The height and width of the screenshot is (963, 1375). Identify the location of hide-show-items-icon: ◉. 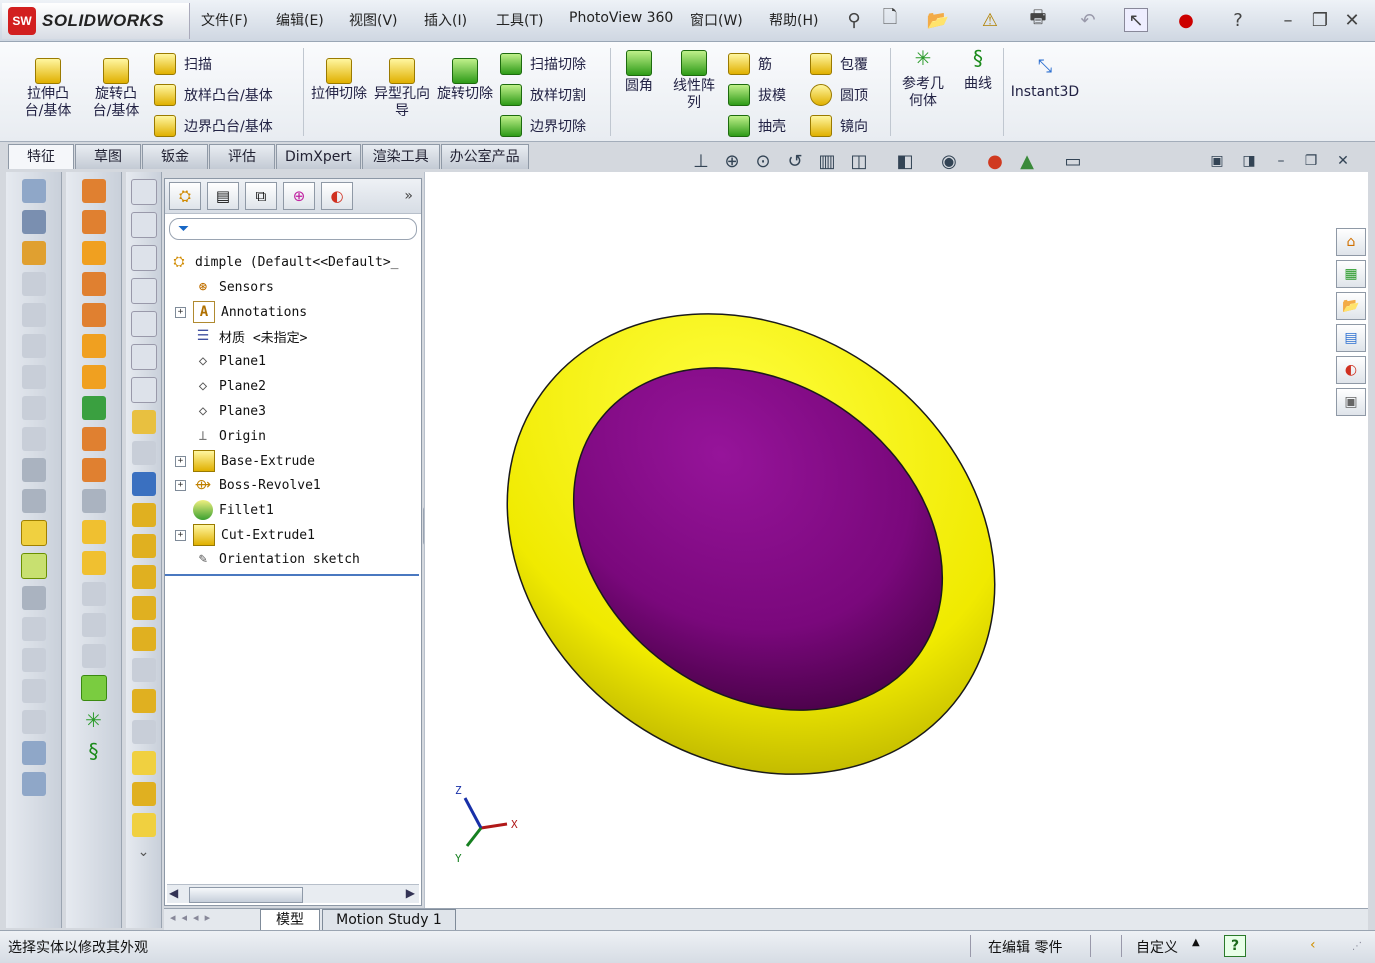
(949, 161).